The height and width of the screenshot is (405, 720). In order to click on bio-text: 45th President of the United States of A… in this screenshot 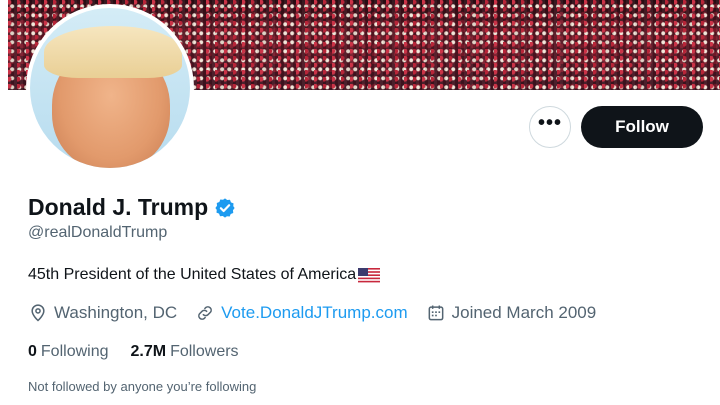, I will do `click(192, 274)`.